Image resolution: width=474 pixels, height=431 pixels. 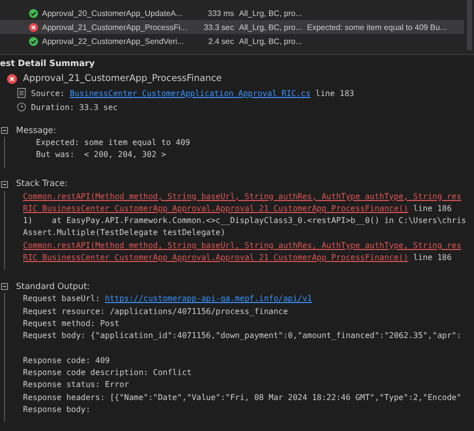 I want to click on test-duration: 33.3 sec, so click(x=218, y=27).